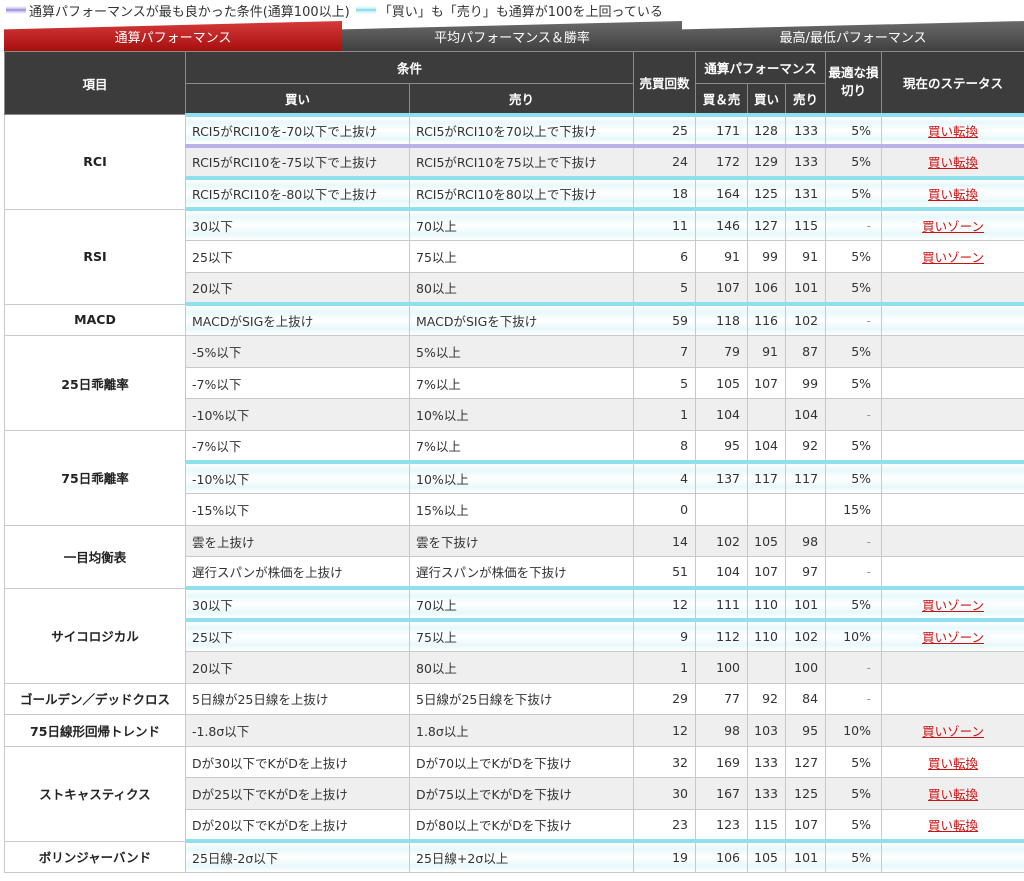 The image size is (1024, 881). Describe the element at coordinates (767, 825) in the screenshot. I see `perf-buy: 115` at that location.